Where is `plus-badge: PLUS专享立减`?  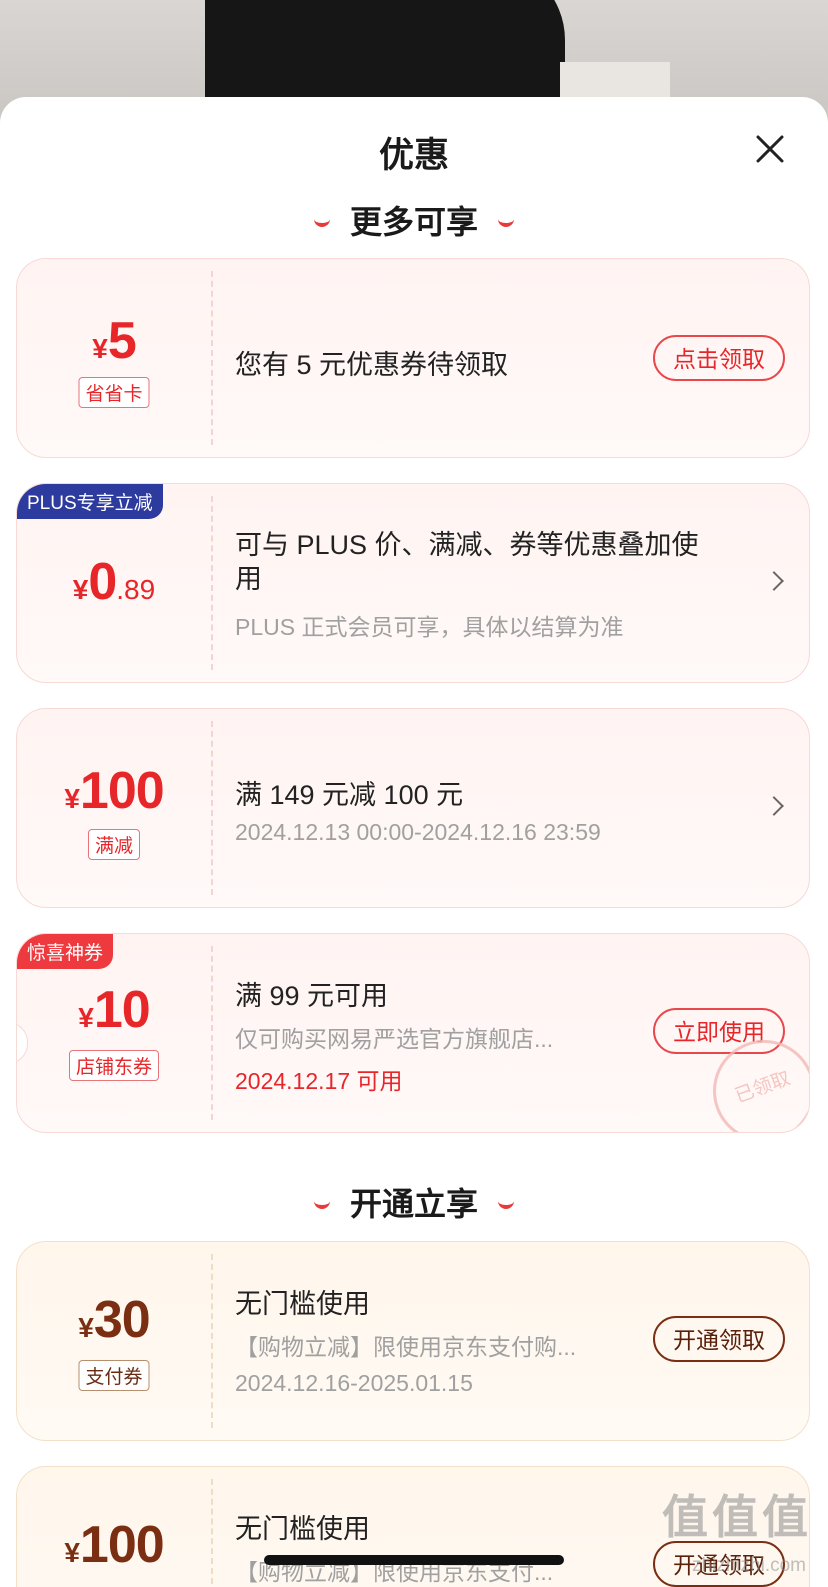
plus-badge: PLUS专享立减 is located at coordinates (90, 501).